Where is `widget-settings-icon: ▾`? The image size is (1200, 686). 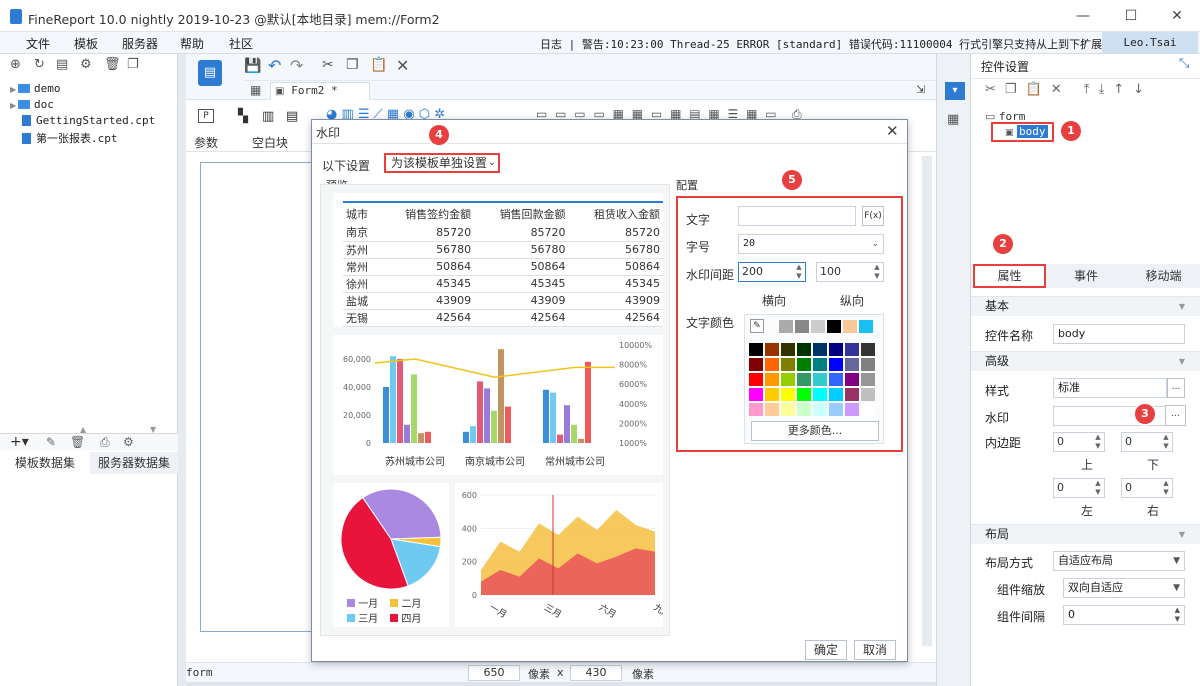 widget-settings-icon: ▾ is located at coordinates (955, 91).